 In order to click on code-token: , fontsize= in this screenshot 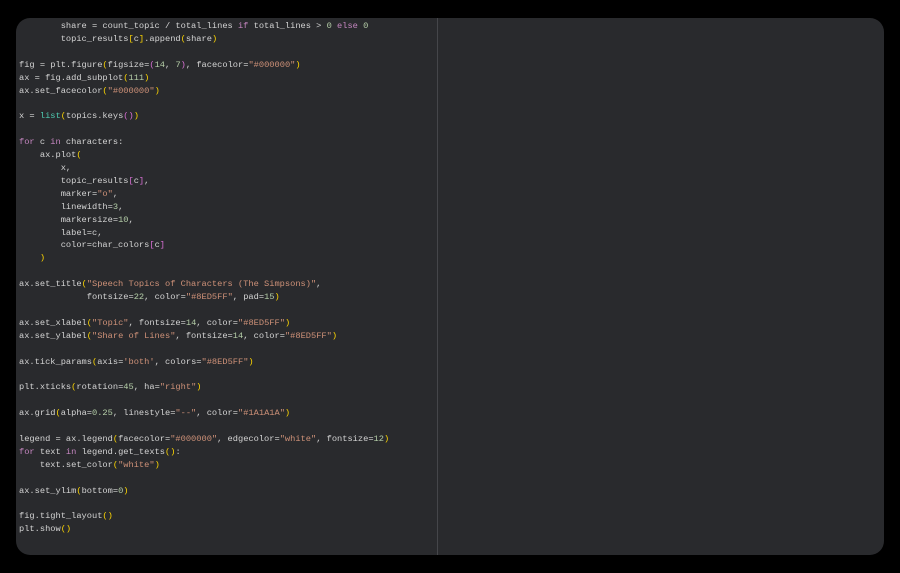, I will do `click(157, 322)`.